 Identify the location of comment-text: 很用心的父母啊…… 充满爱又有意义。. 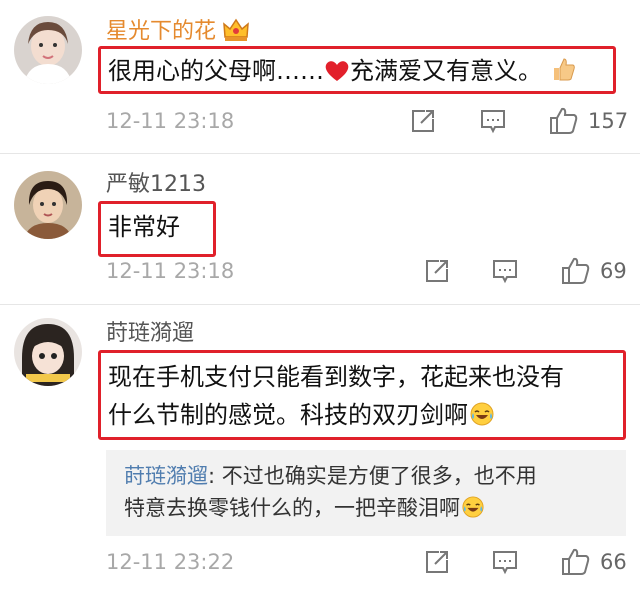
(342, 72).